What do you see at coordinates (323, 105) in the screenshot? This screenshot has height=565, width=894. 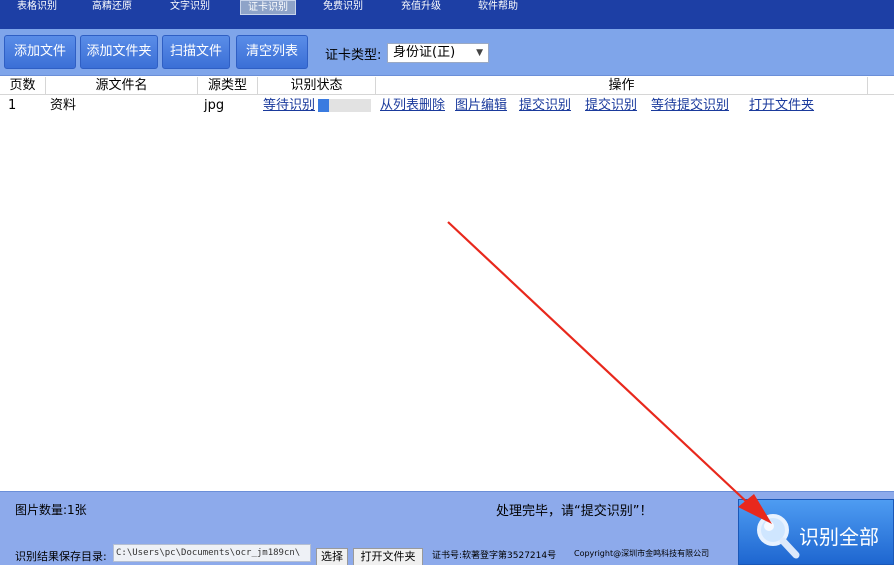 I see `progress-fill` at bounding box center [323, 105].